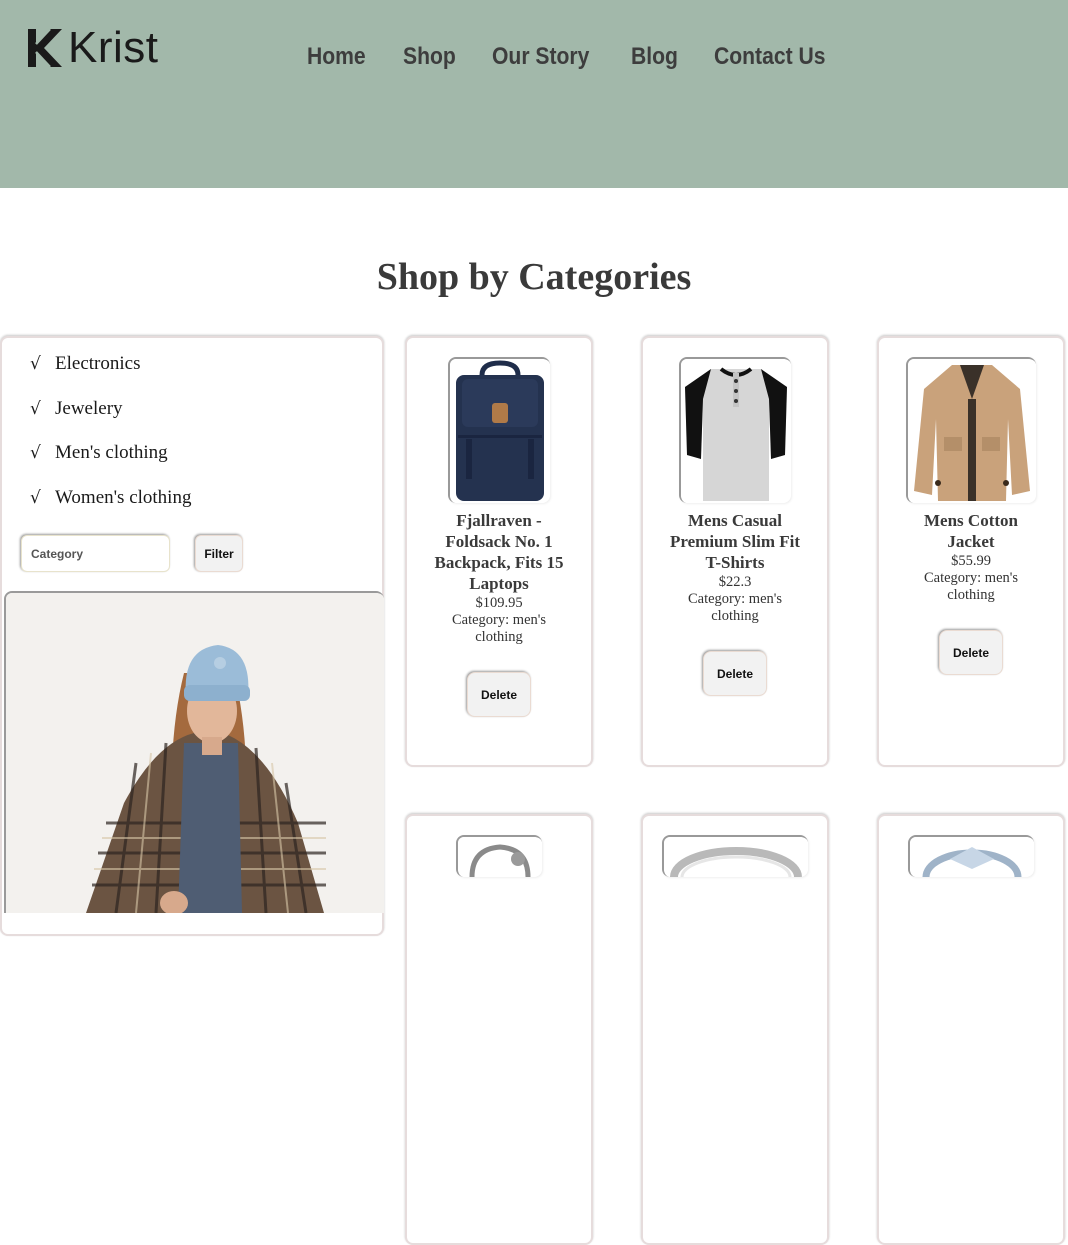  I want to click on product-price: $55.99, so click(971, 561).